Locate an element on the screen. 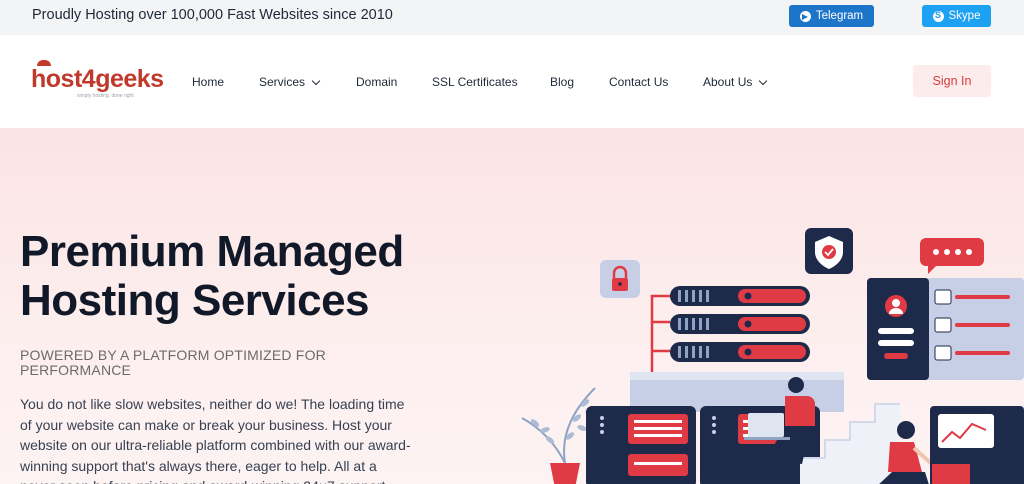 This screenshot has width=1024, height=484. telegram-label: Telegram is located at coordinates (839, 16).